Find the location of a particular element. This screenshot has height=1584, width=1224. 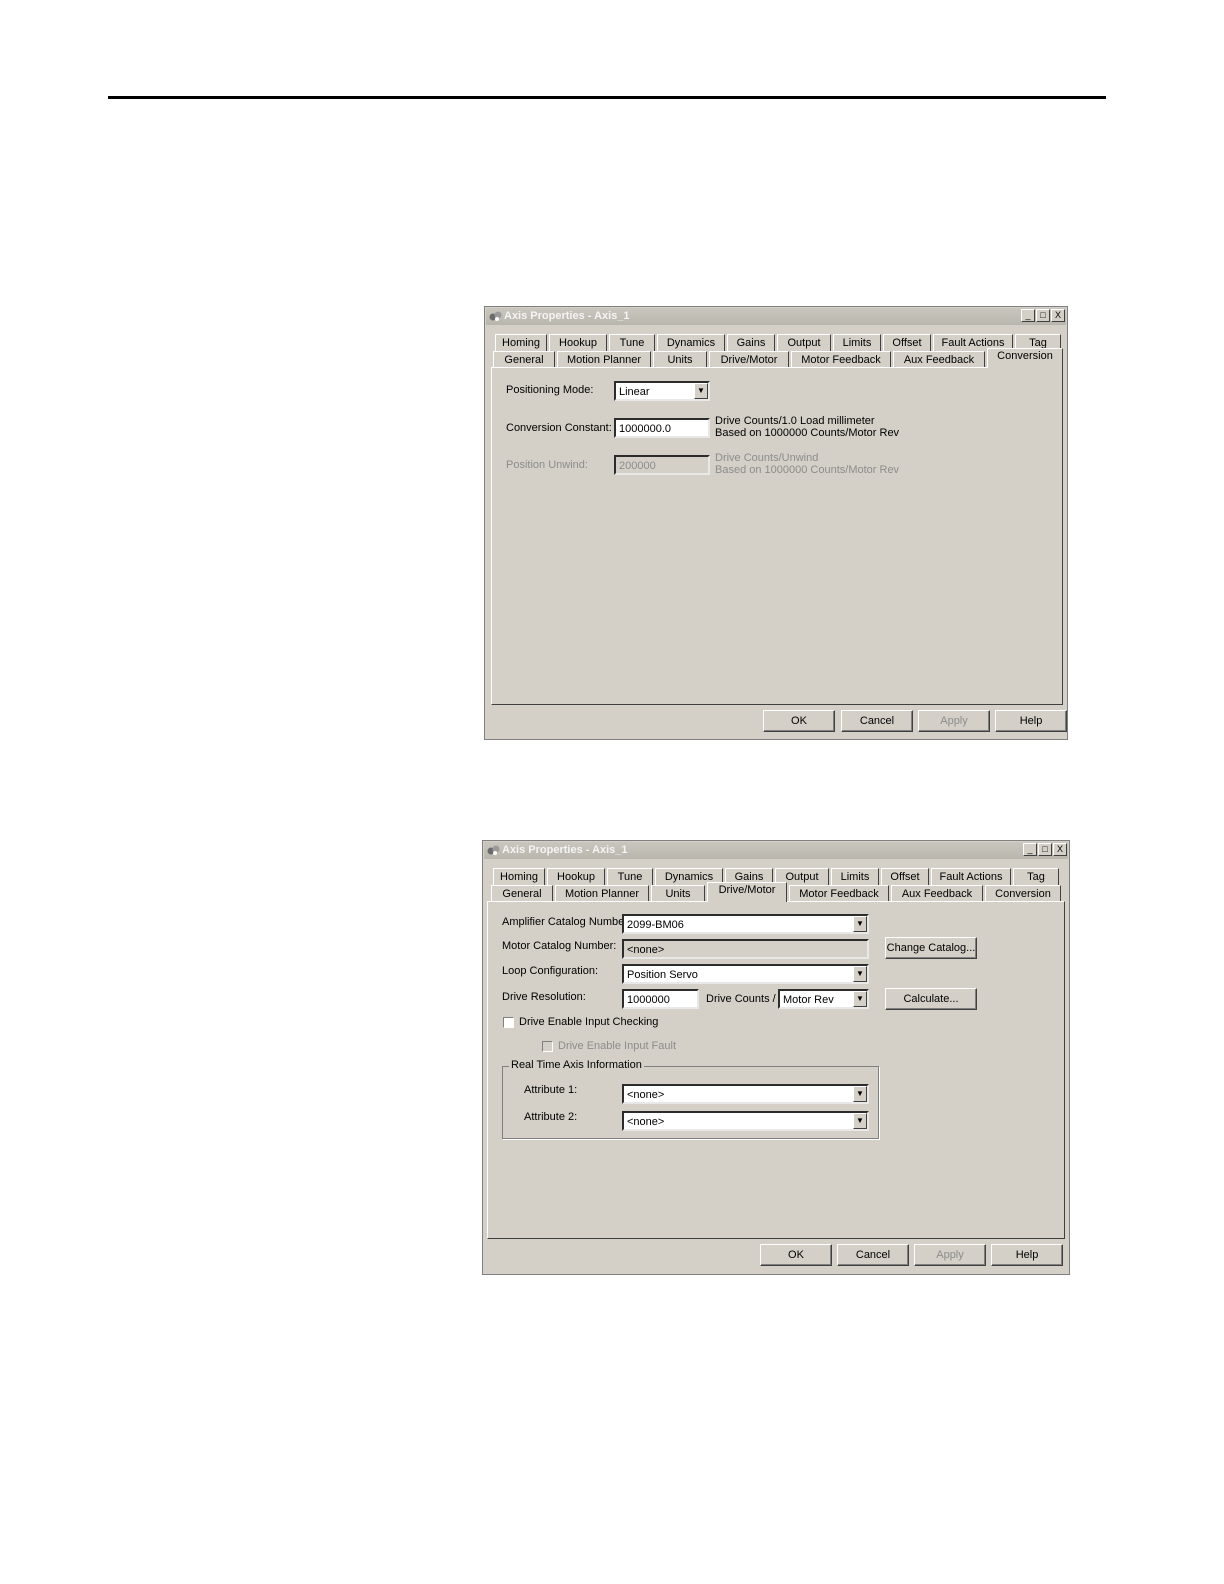

attribute2-label: Attribute 2: is located at coordinates (551, 1117).